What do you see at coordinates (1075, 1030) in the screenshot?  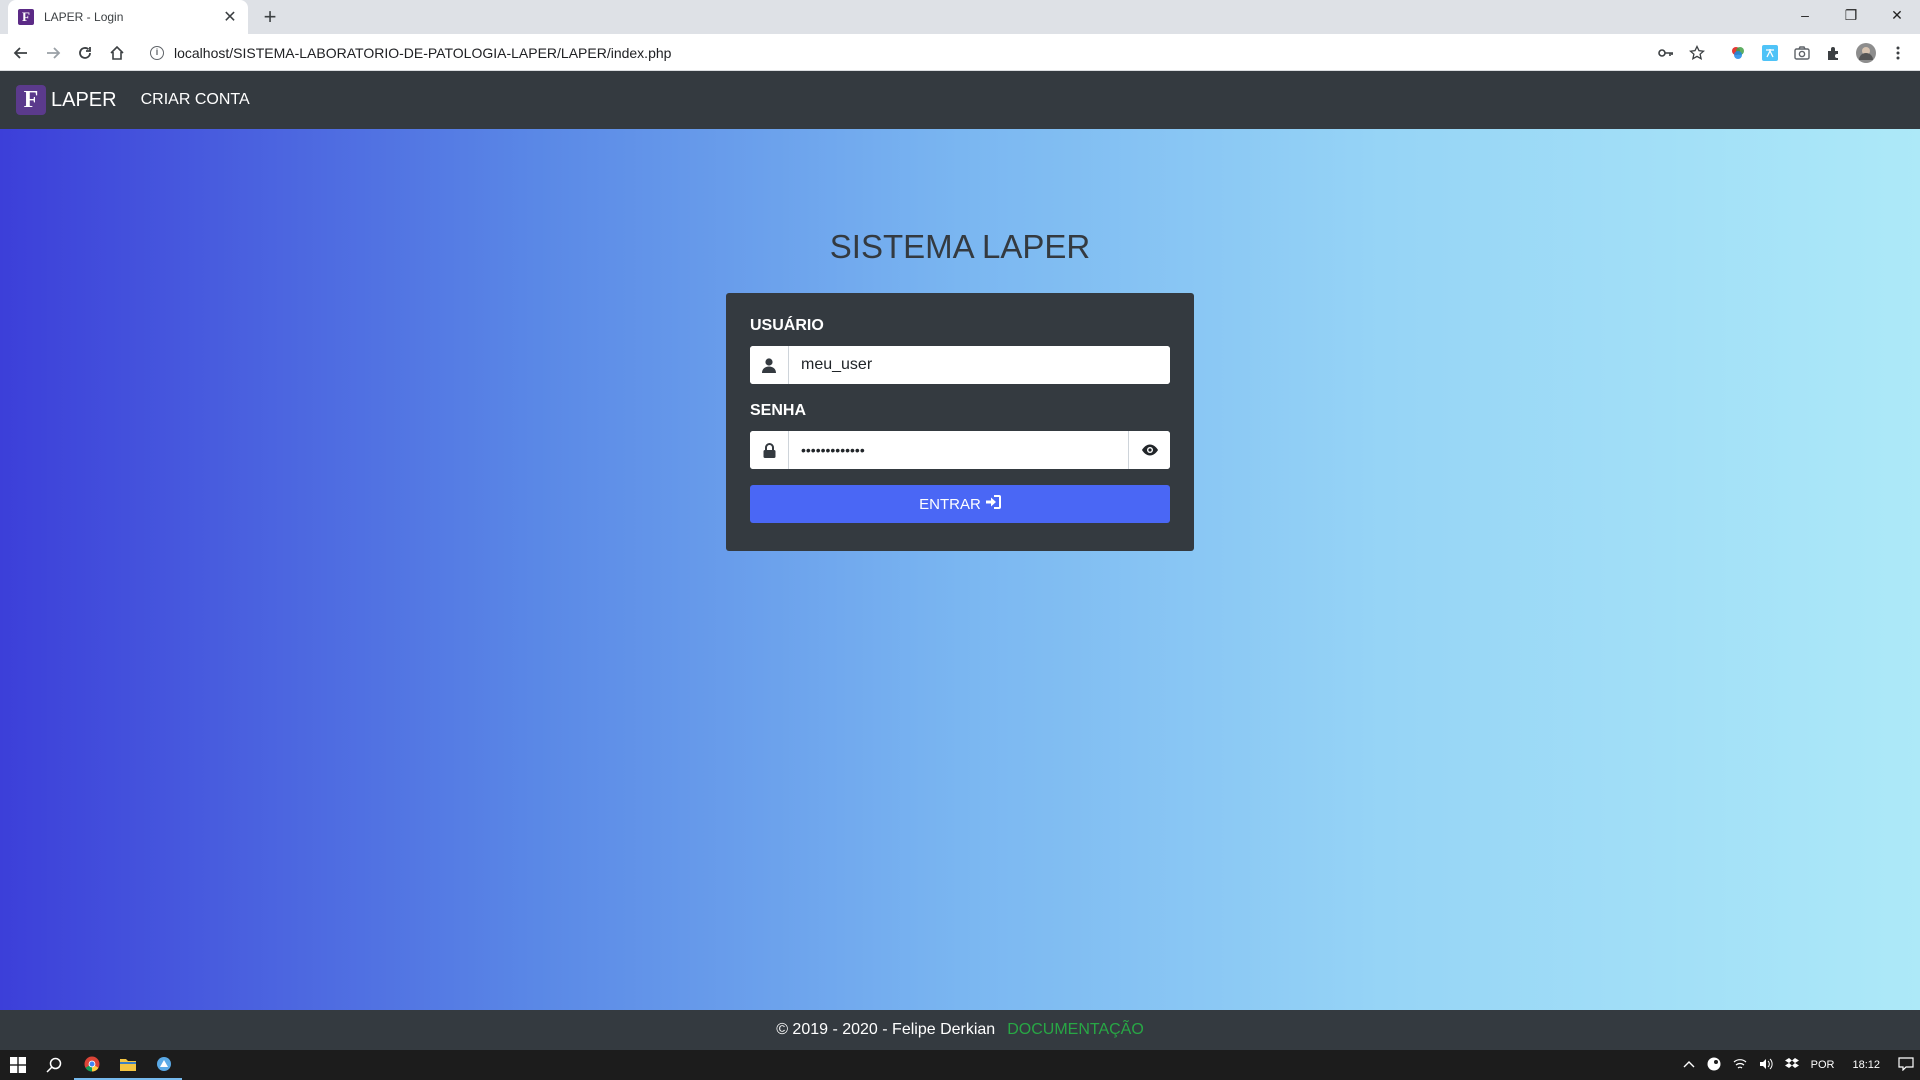 I see `documentation-link: DOCUMENTAÇÃO` at bounding box center [1075, 1030].